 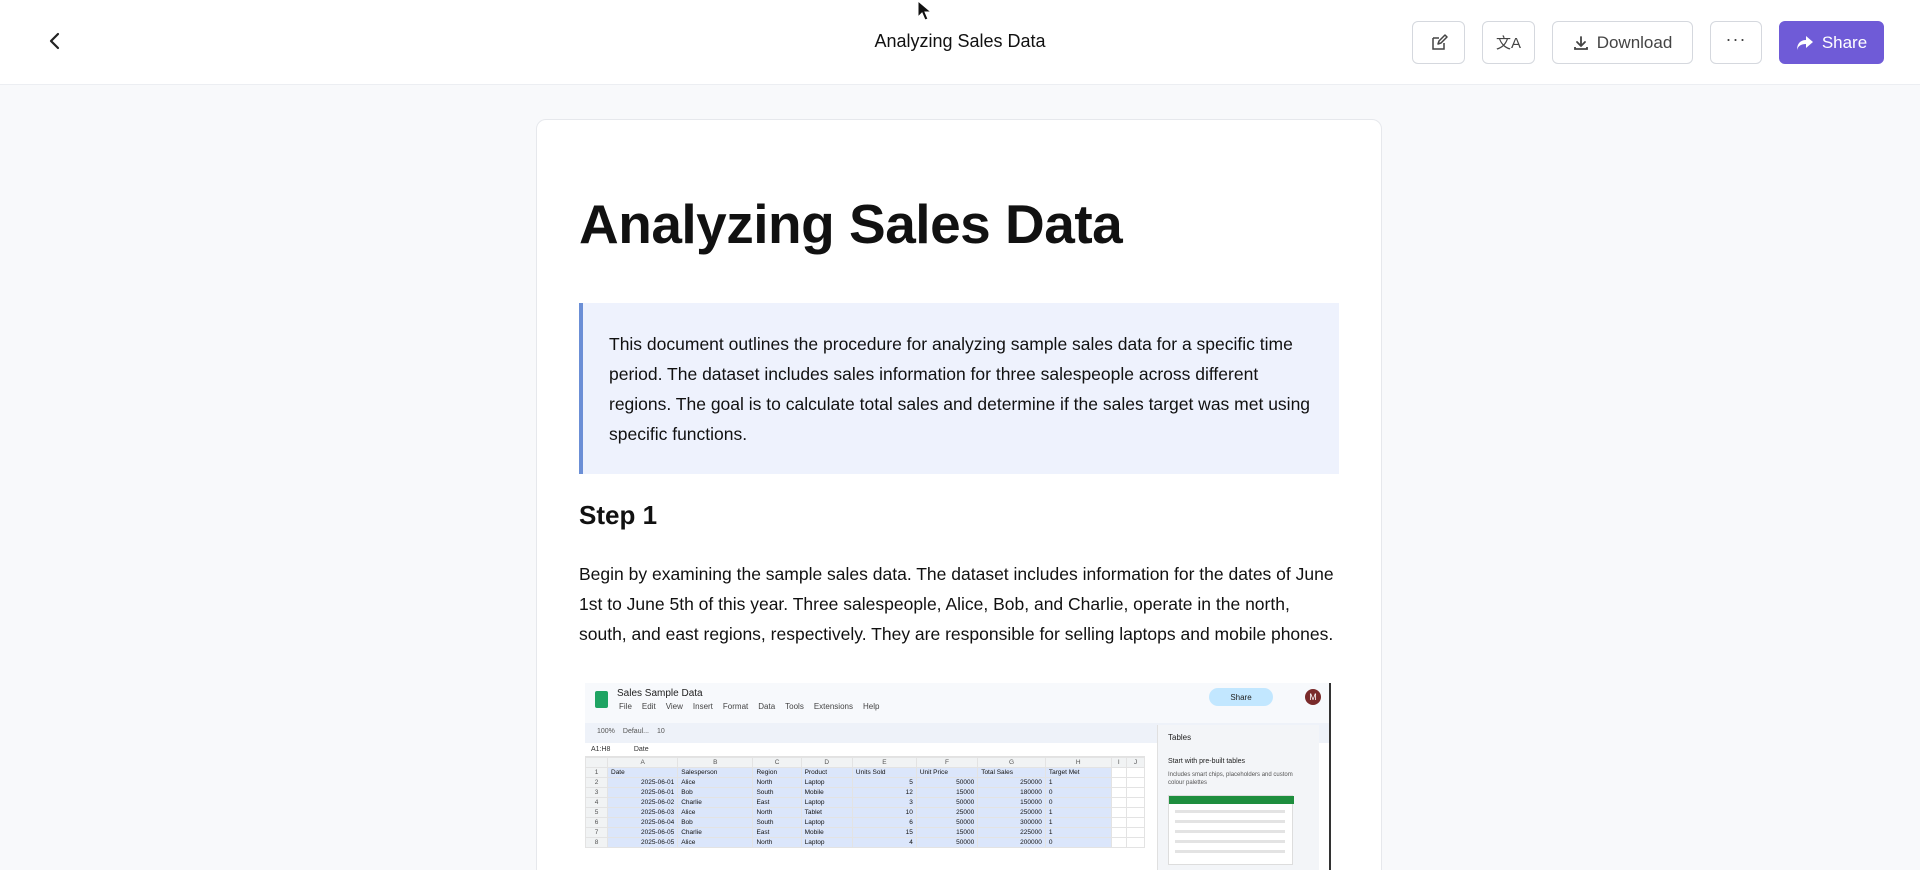 I want to click on translate-icon: 文A, so click(x=1508, y=43).